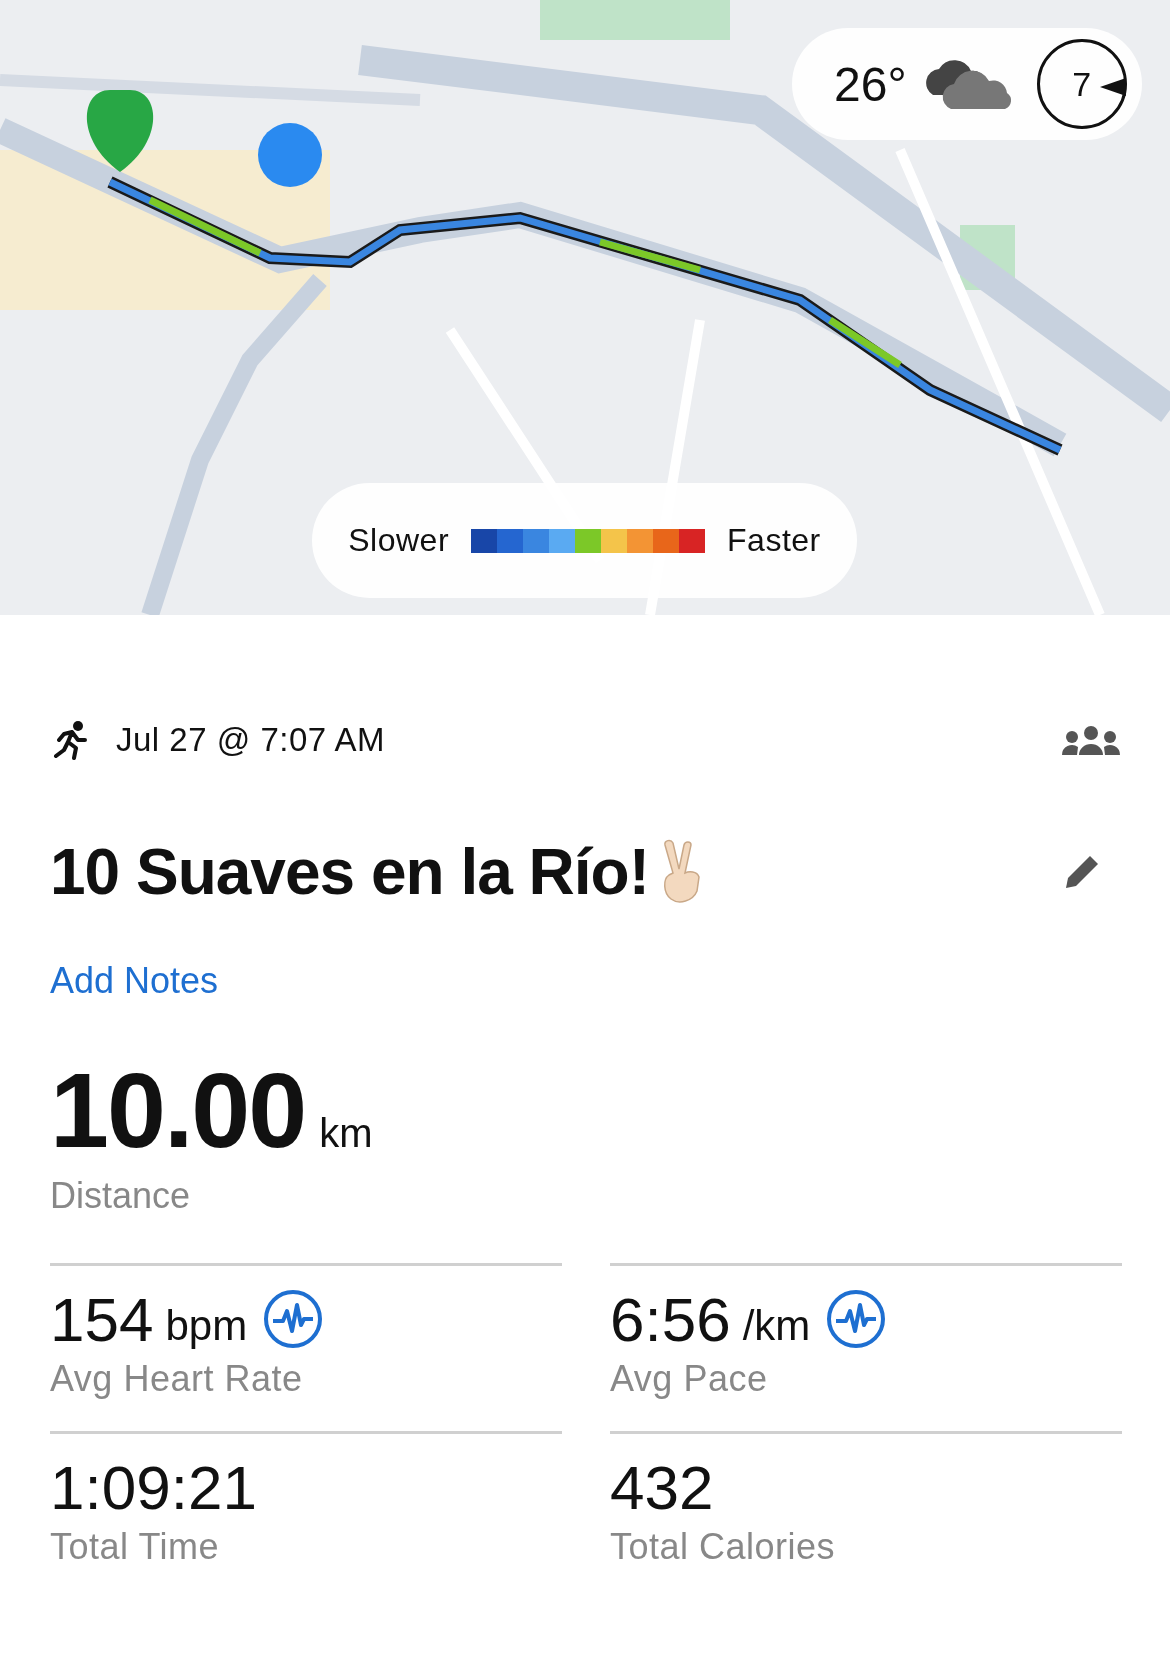 The image size is (1170, 1677). What do you see at coordinates (121, 1196) in the screenshot?
I see `distance-label: Distance` at bounding box center [121, 1196].